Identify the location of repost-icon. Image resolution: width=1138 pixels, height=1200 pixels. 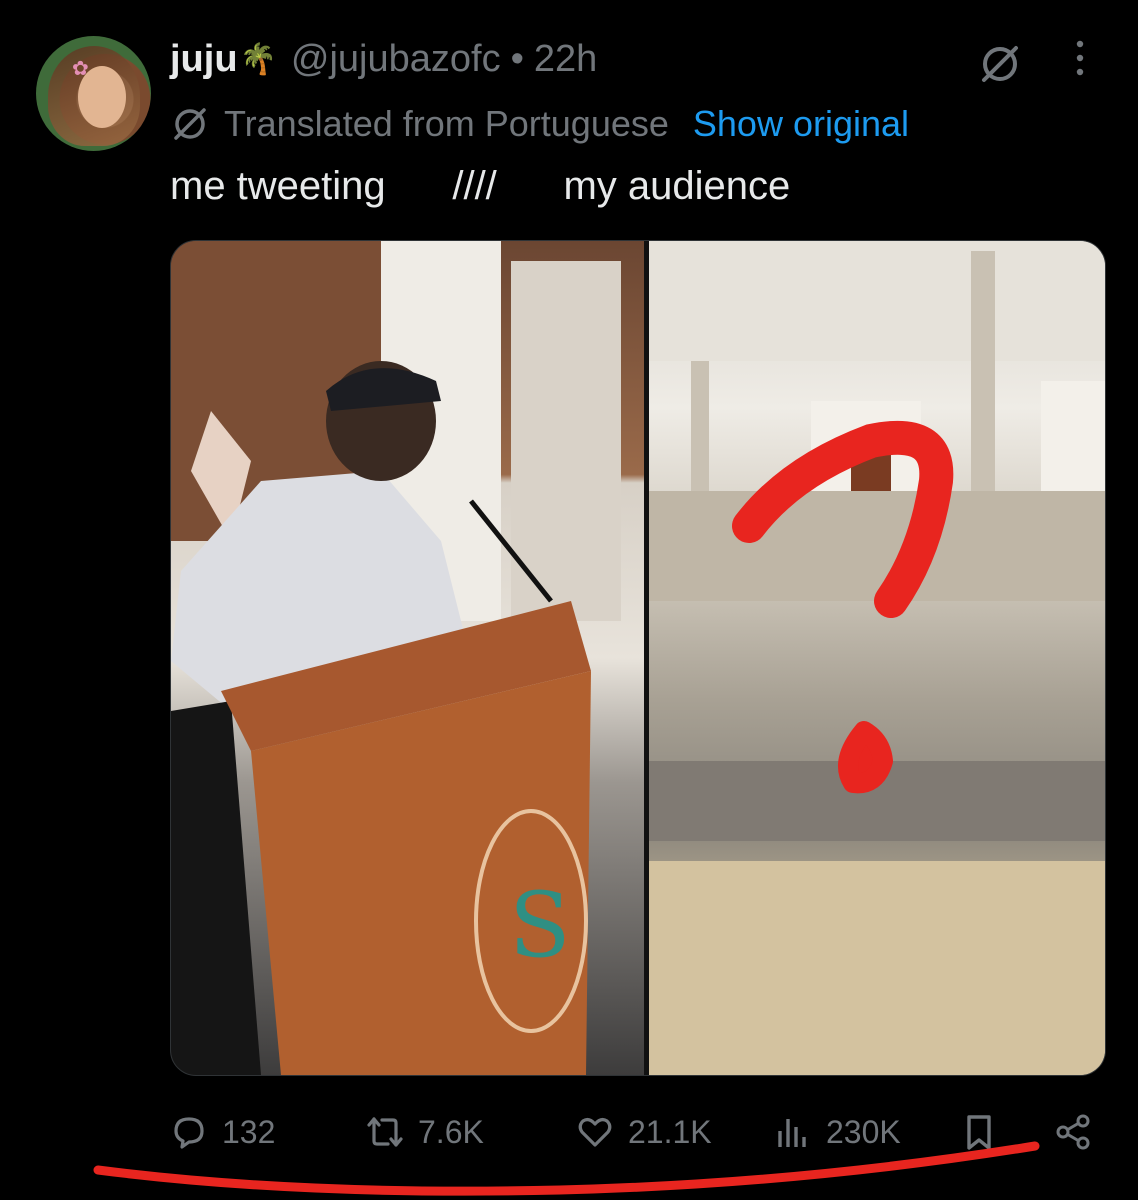
(385, 1132).